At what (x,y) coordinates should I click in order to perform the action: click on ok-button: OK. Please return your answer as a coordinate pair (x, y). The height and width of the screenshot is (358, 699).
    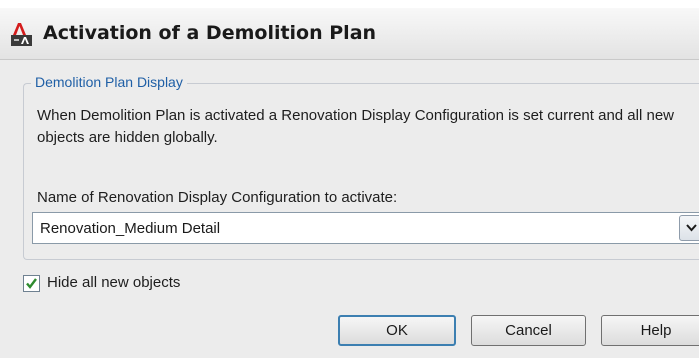
    Looking at the image, I should click on (397, 330).